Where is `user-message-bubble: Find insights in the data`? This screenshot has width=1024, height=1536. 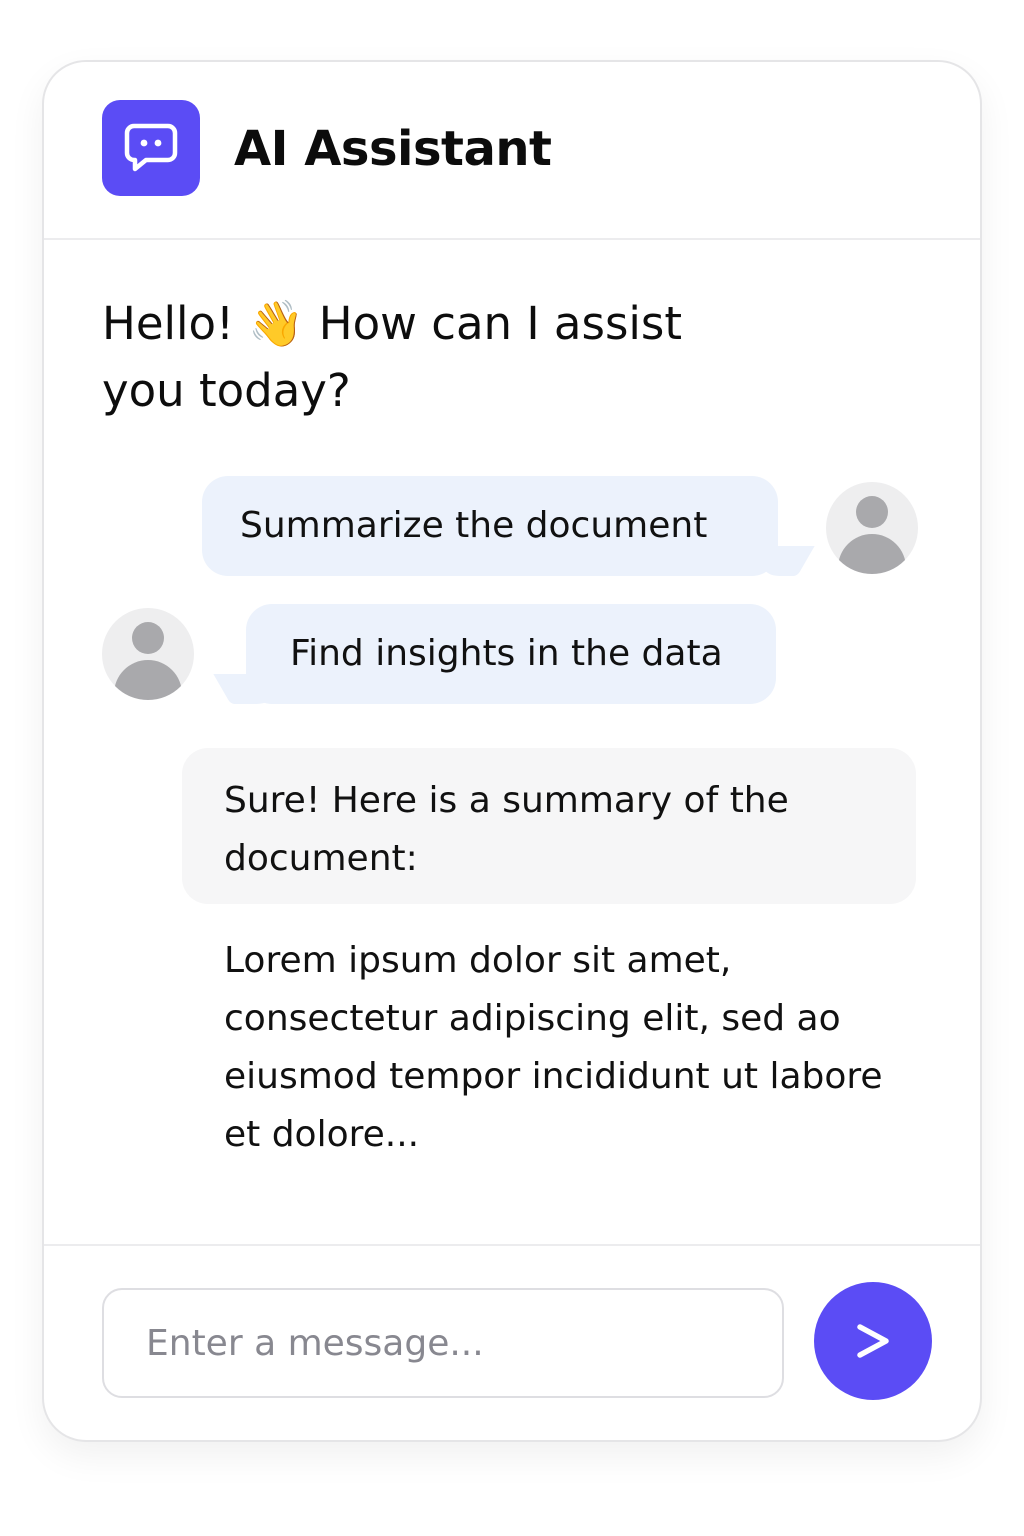
user-message-bubble: Find insights in the data is located at coordinates (511, 654).